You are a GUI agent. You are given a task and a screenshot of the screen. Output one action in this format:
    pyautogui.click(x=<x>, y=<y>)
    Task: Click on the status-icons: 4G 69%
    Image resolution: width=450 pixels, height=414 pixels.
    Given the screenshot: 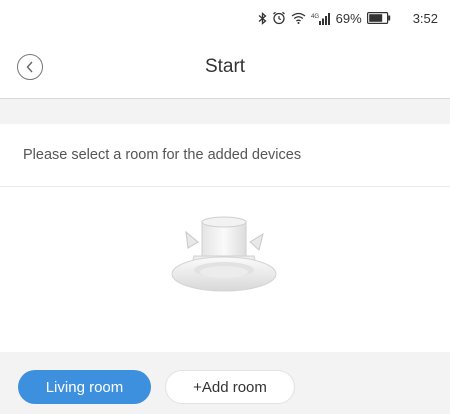 What is the action you would take?
    pyautogui.click(x=324, y=18)
    